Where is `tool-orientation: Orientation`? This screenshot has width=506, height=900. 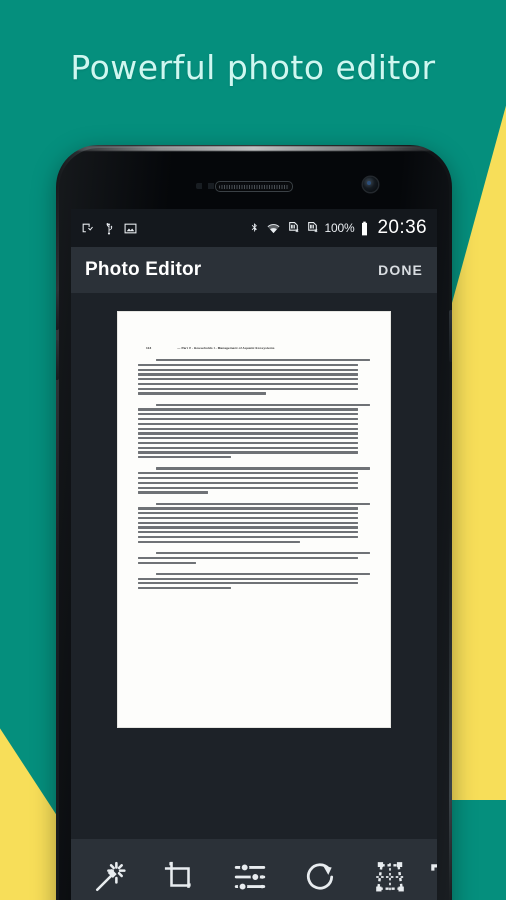
tool-orientation: Orientation is located at coordinates (320, 880).